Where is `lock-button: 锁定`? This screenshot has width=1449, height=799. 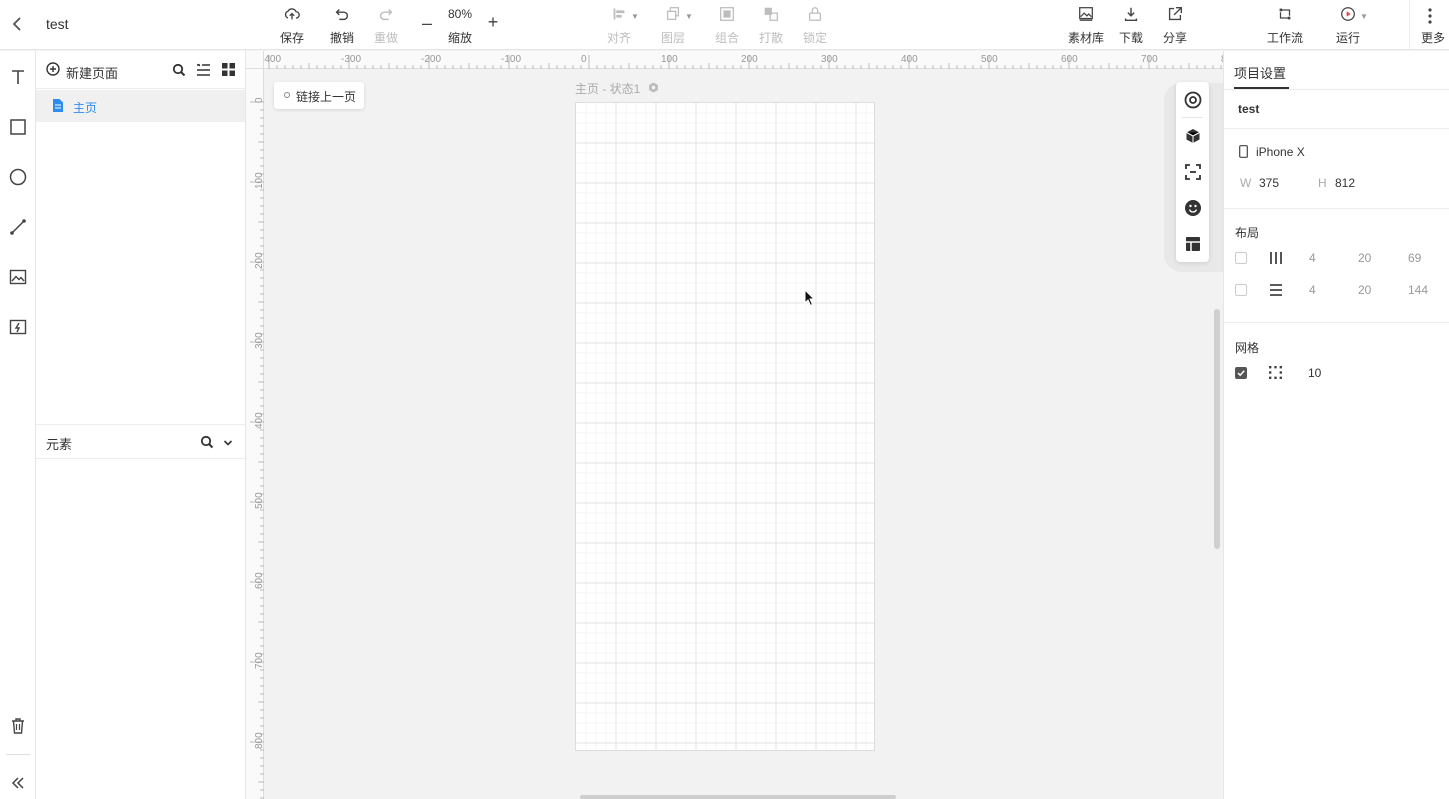
lock-button: 锁定 is located at coordinates (815, 25).